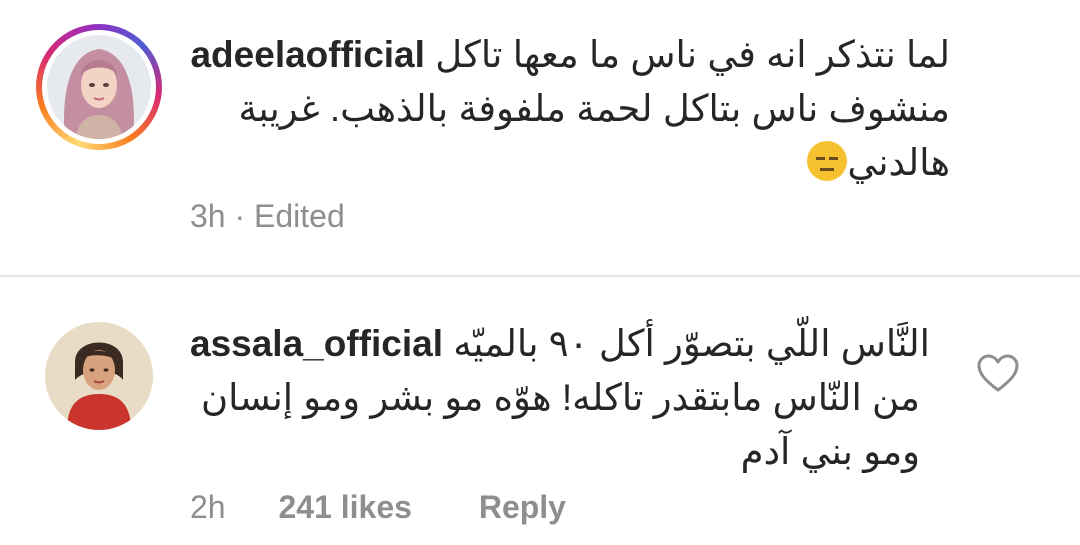 The width and height of the screenshot is (1080, 545). I want to click on edited-label: · Edited, so click(289, 216).